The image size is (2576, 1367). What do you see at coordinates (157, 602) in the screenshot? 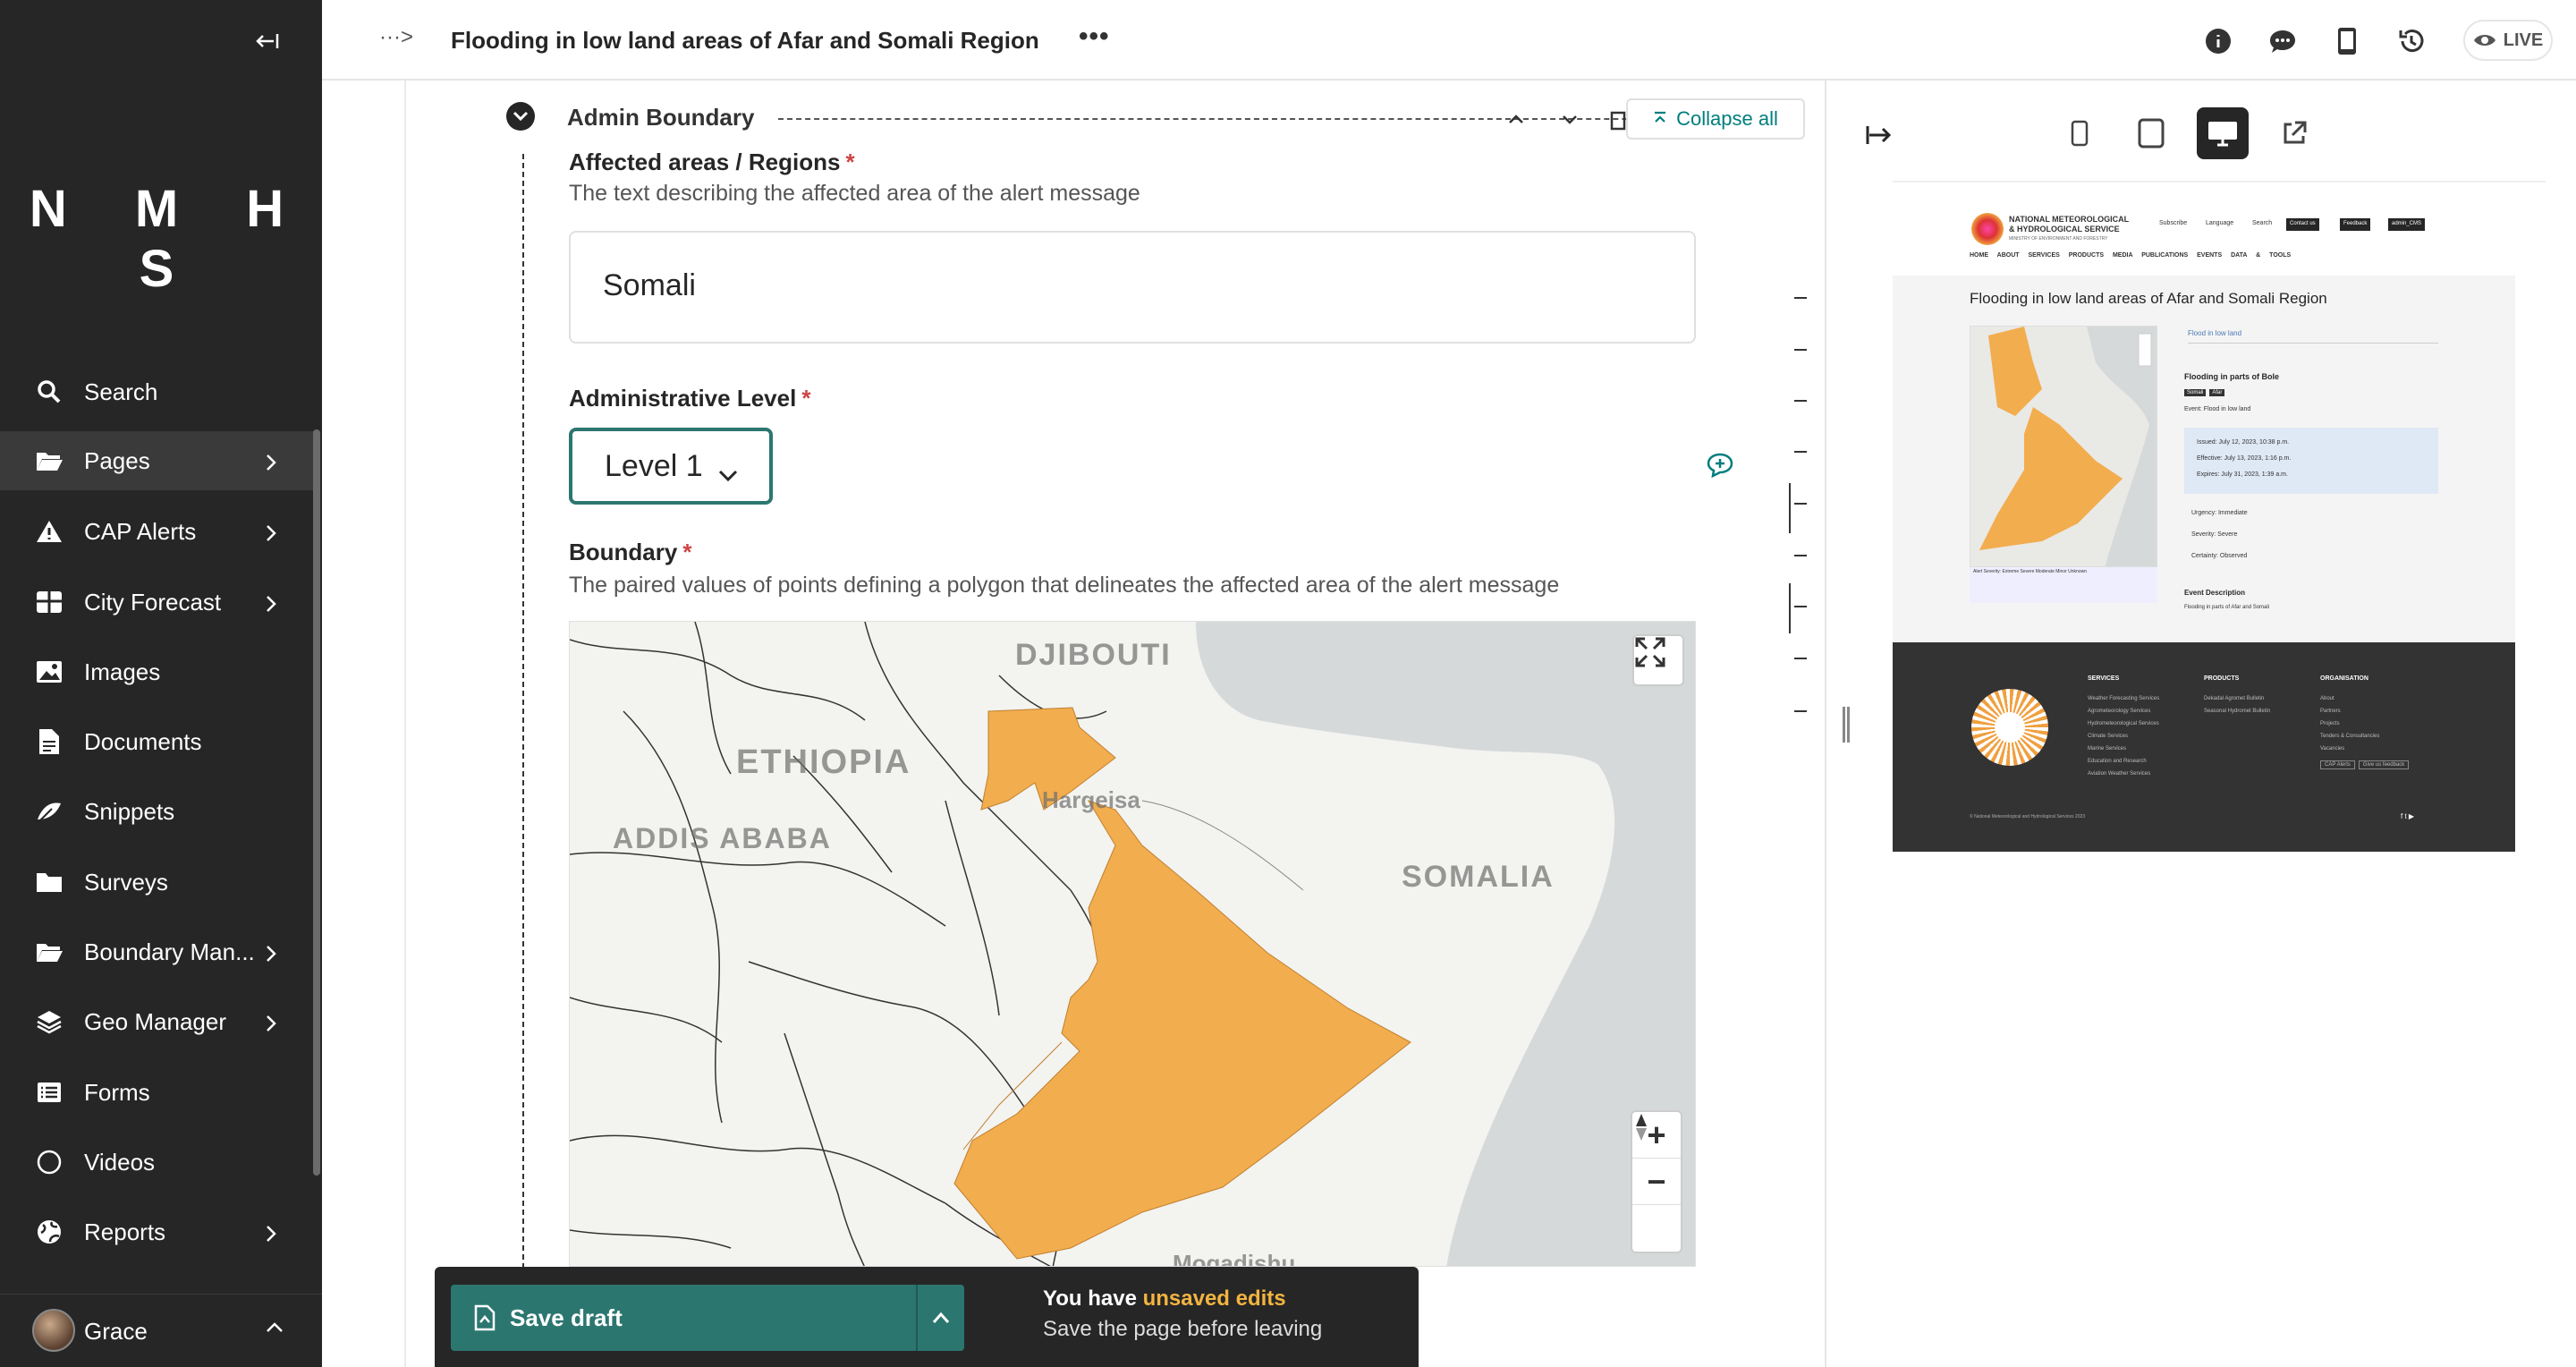
I see `sidebar-item-city-forecast: City Forecast` at bounding box center [157, 602].